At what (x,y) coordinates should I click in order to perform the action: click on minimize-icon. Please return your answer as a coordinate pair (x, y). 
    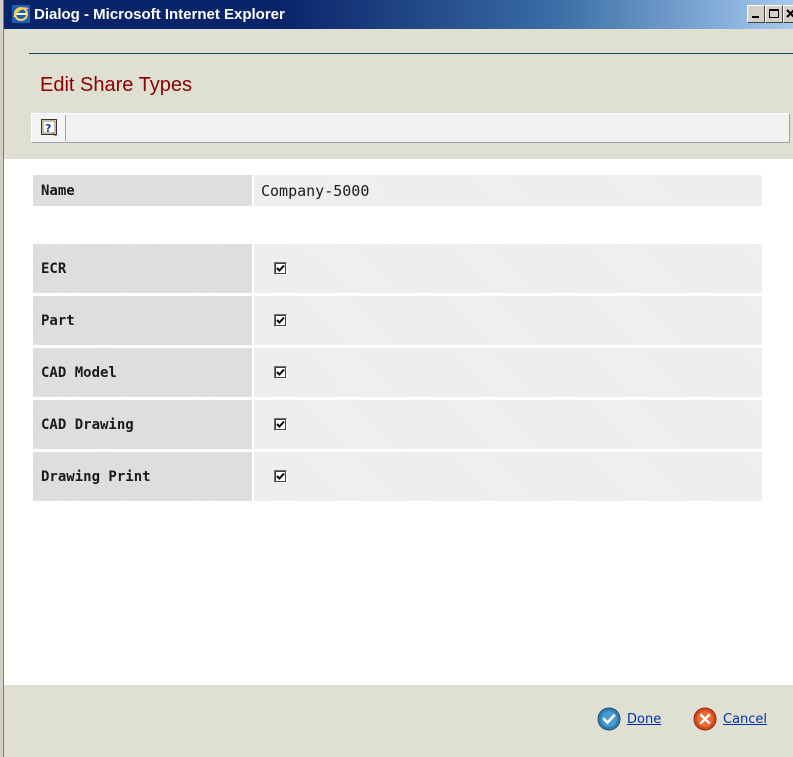
    Looking at the image, I should click on (755, 17).